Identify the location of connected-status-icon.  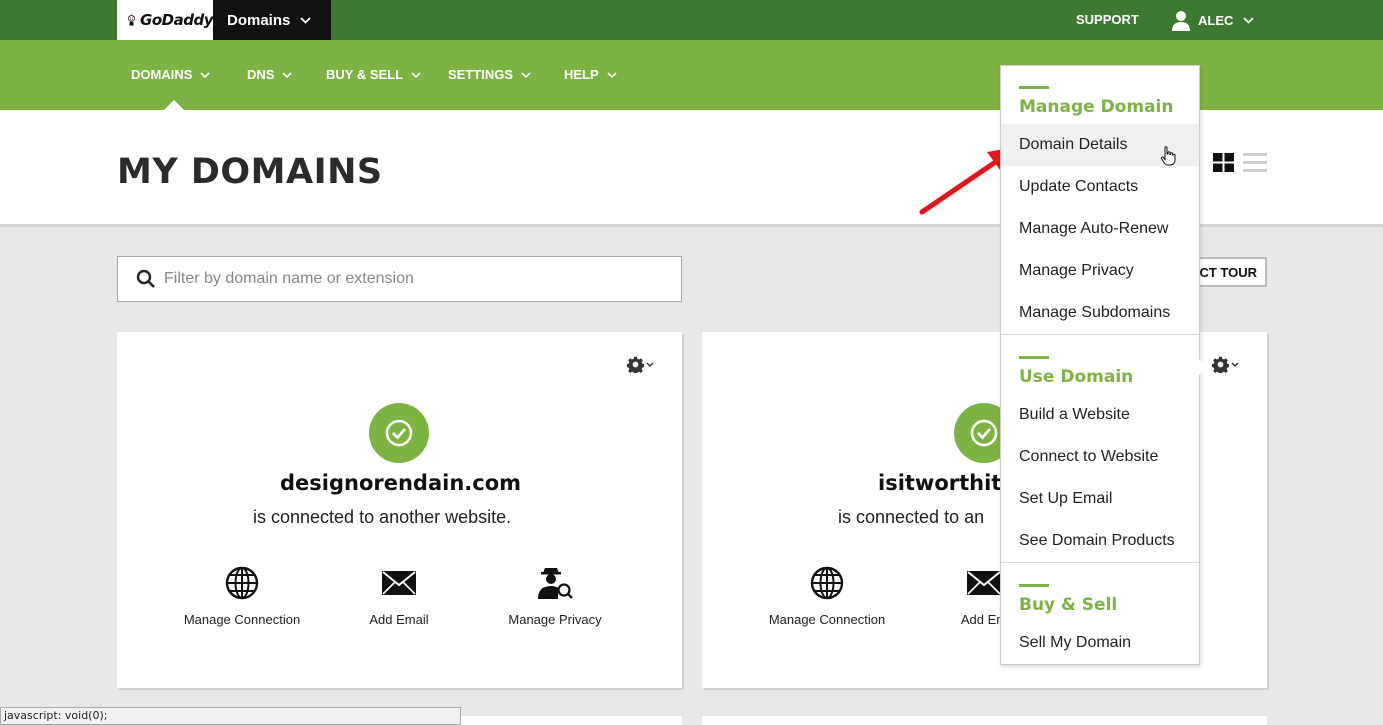
(399, 433).